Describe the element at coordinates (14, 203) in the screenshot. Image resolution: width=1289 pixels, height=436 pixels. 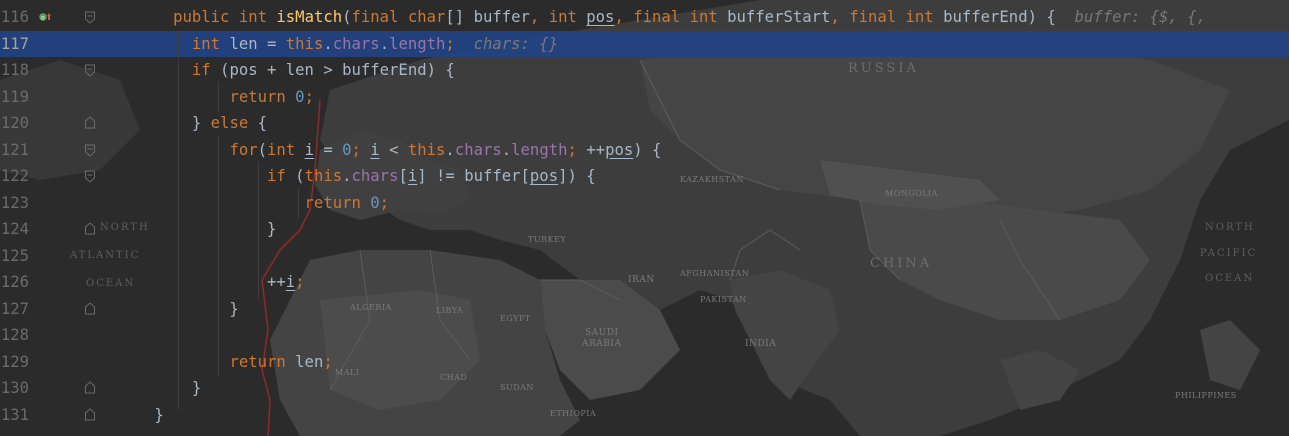
I see `line-number: 123` at that location.